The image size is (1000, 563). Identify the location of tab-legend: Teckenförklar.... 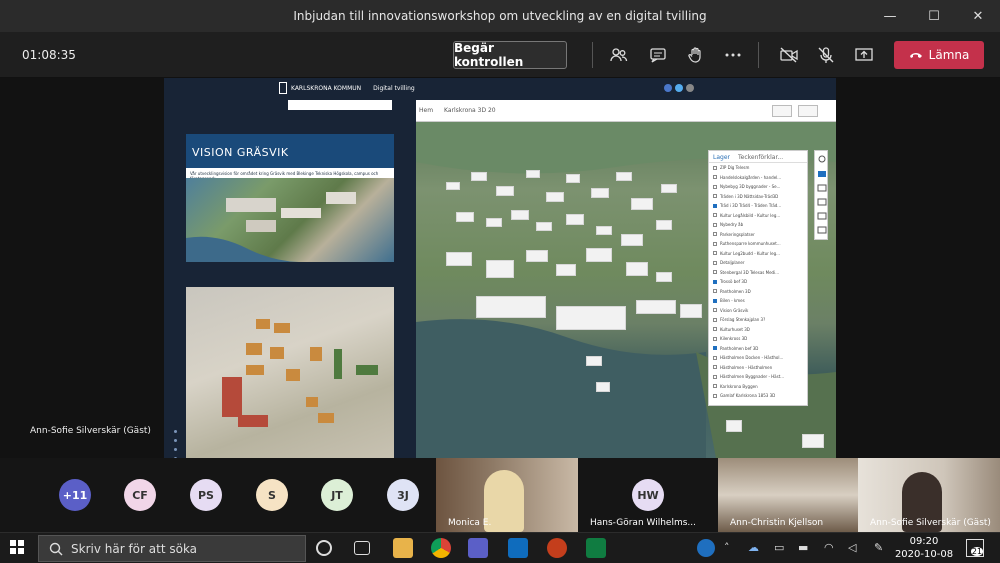
(760, 156).